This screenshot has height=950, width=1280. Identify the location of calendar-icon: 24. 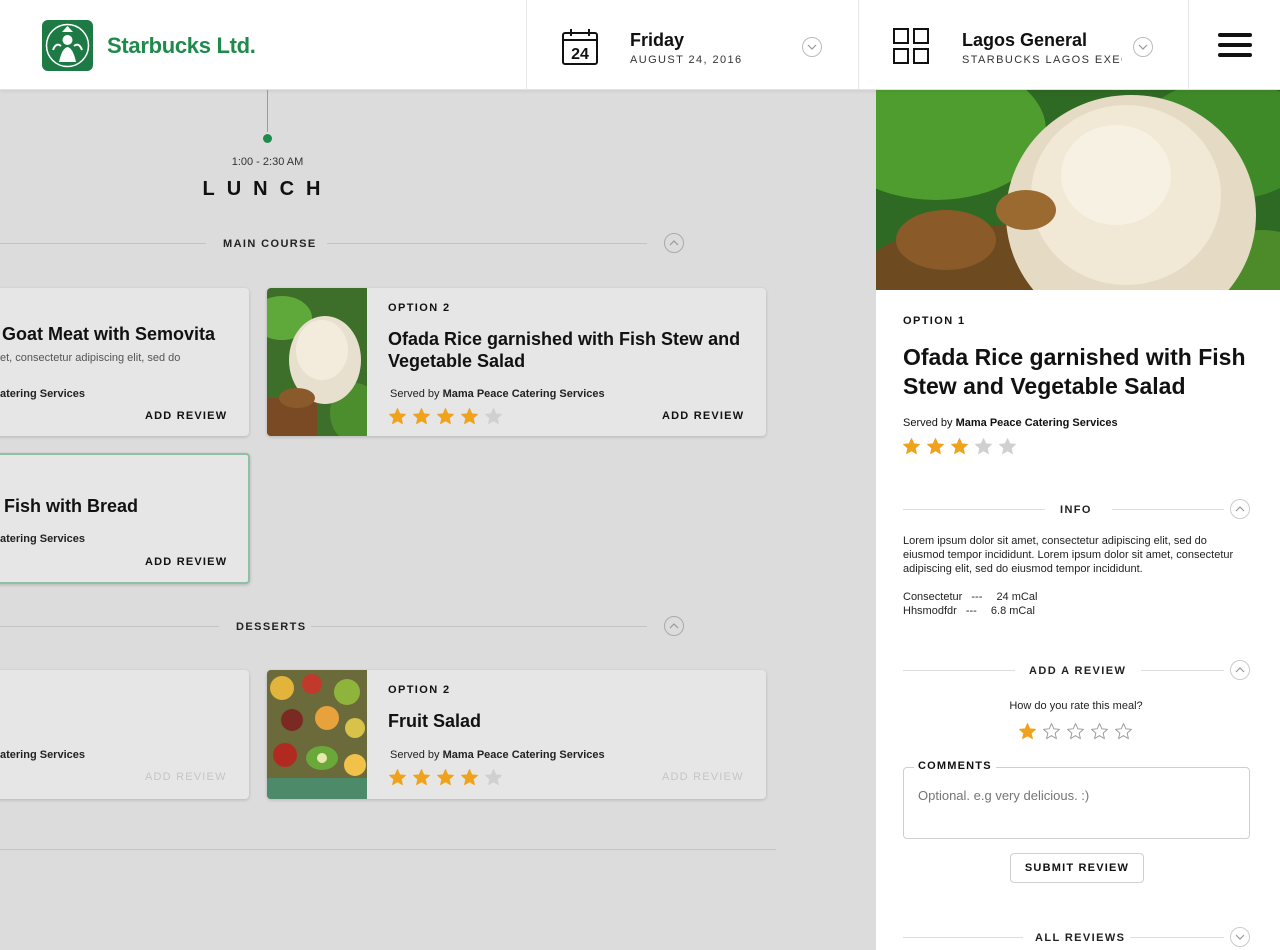
(580, 47).